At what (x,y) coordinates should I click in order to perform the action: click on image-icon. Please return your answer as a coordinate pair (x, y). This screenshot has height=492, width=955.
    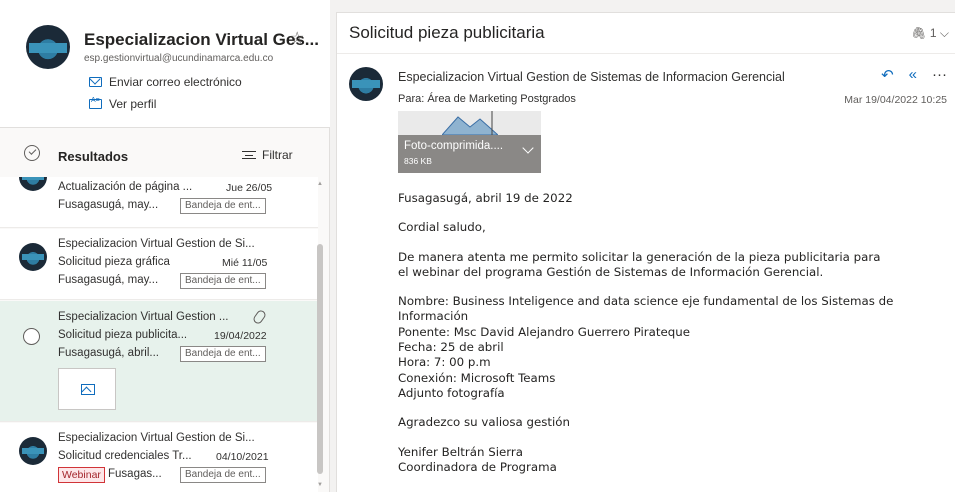
    Looking at the image, I should click on (88, 389).